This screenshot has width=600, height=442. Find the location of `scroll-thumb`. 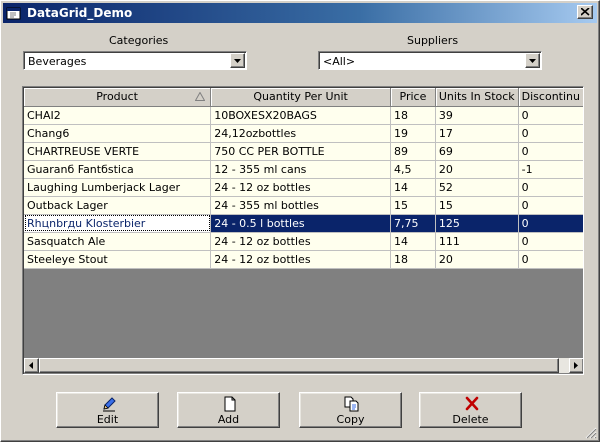

scroll-thumb is located at coordinates (299, 365).